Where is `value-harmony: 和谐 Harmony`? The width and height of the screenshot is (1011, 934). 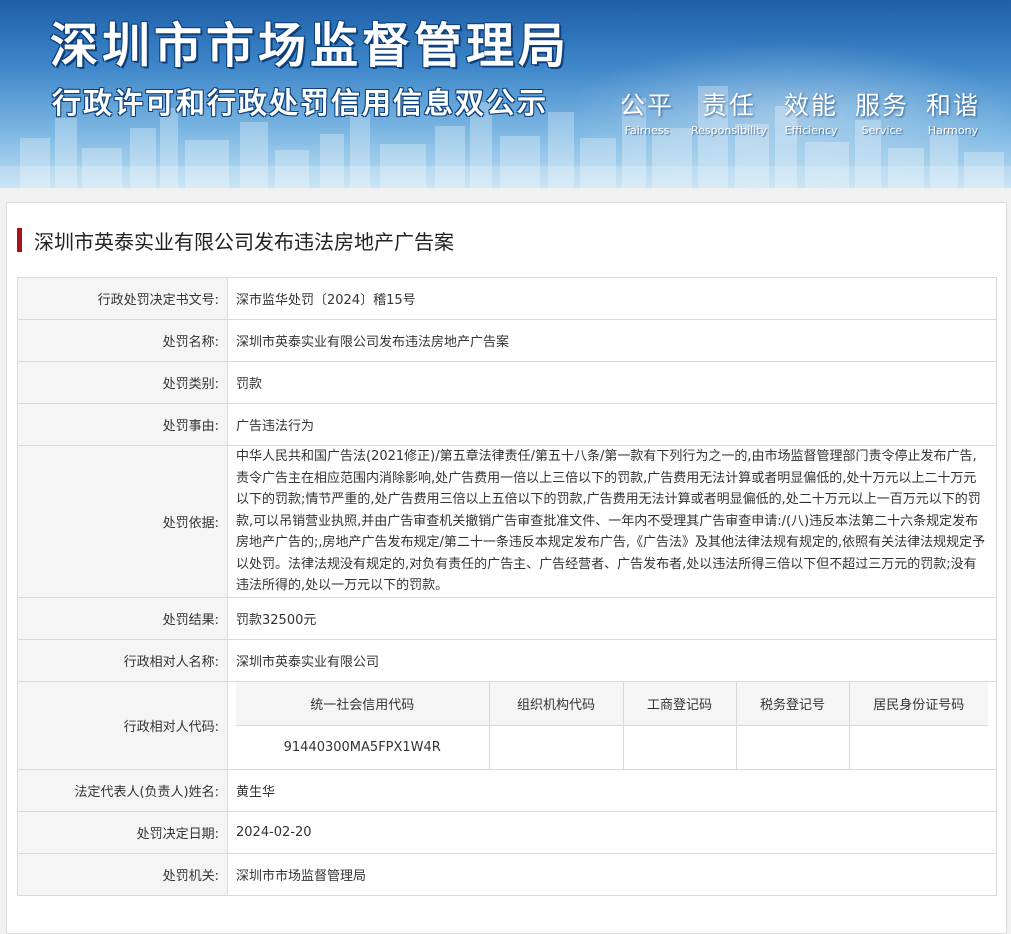 value-harmony: 和谐 Harmony is located at coordinates (953, 111).